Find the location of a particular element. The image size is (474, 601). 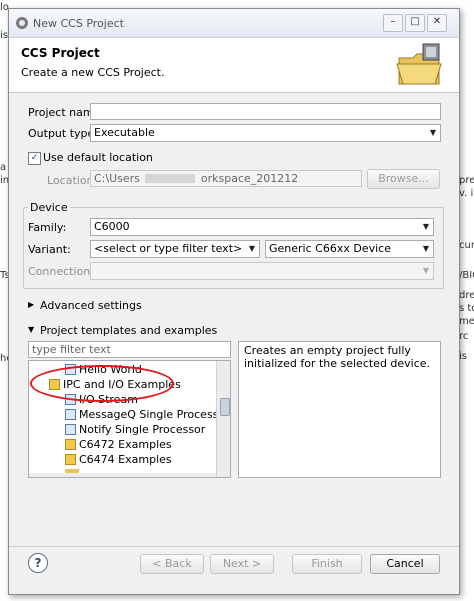

project-folder-icon is located at coordinates (419, 64).